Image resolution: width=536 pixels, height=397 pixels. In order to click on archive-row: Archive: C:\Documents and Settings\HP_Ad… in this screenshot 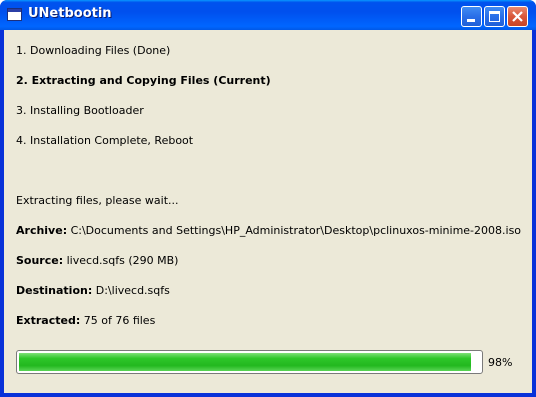, I will do `click(268, 230)`.